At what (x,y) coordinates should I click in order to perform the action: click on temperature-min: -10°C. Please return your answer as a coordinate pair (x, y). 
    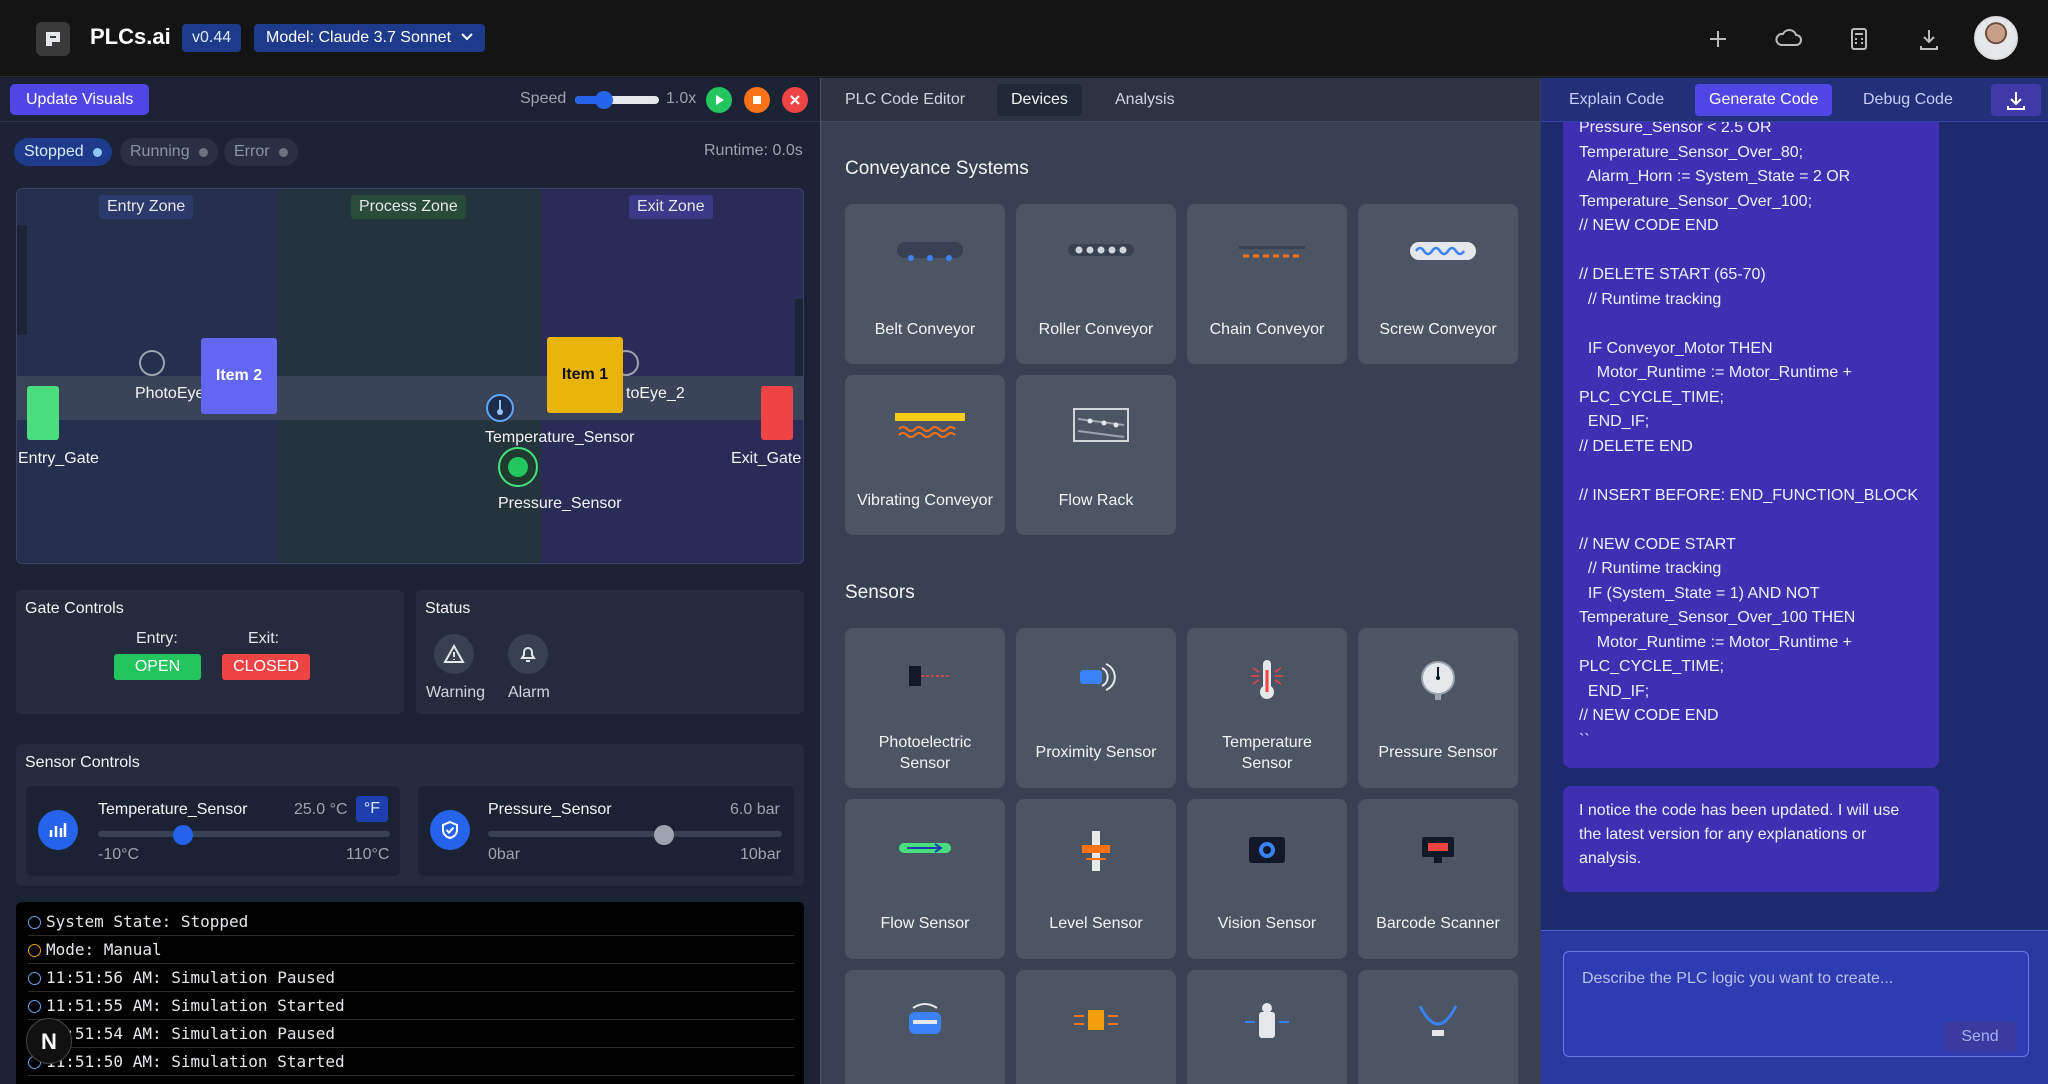
    Looking at the image, I should click on (119, 854).